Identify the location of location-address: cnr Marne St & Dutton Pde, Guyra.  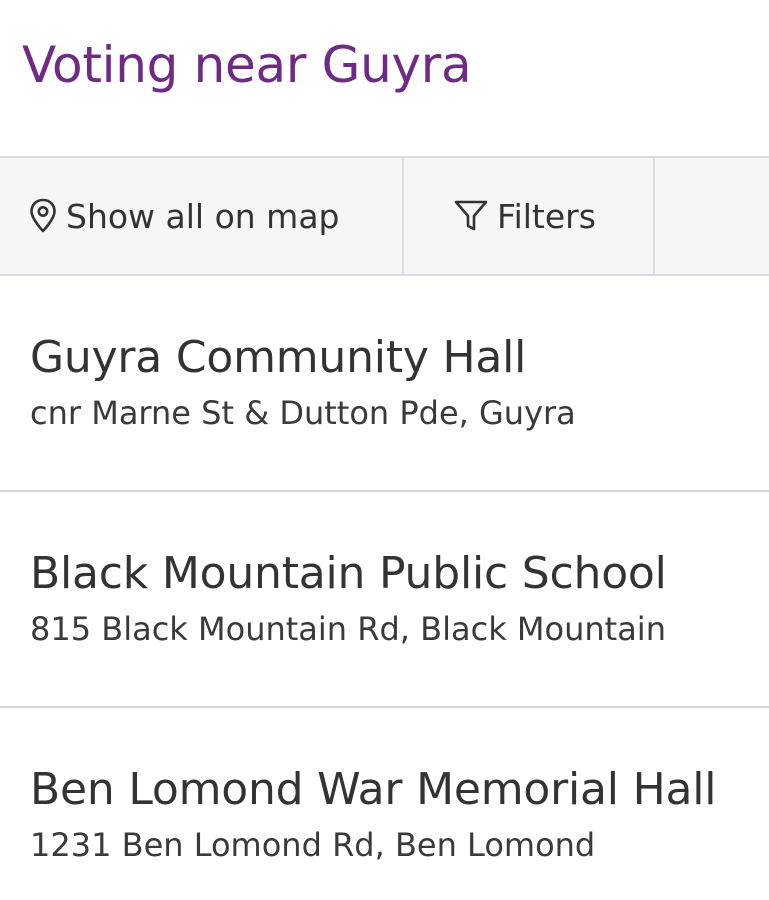
(303, 413).